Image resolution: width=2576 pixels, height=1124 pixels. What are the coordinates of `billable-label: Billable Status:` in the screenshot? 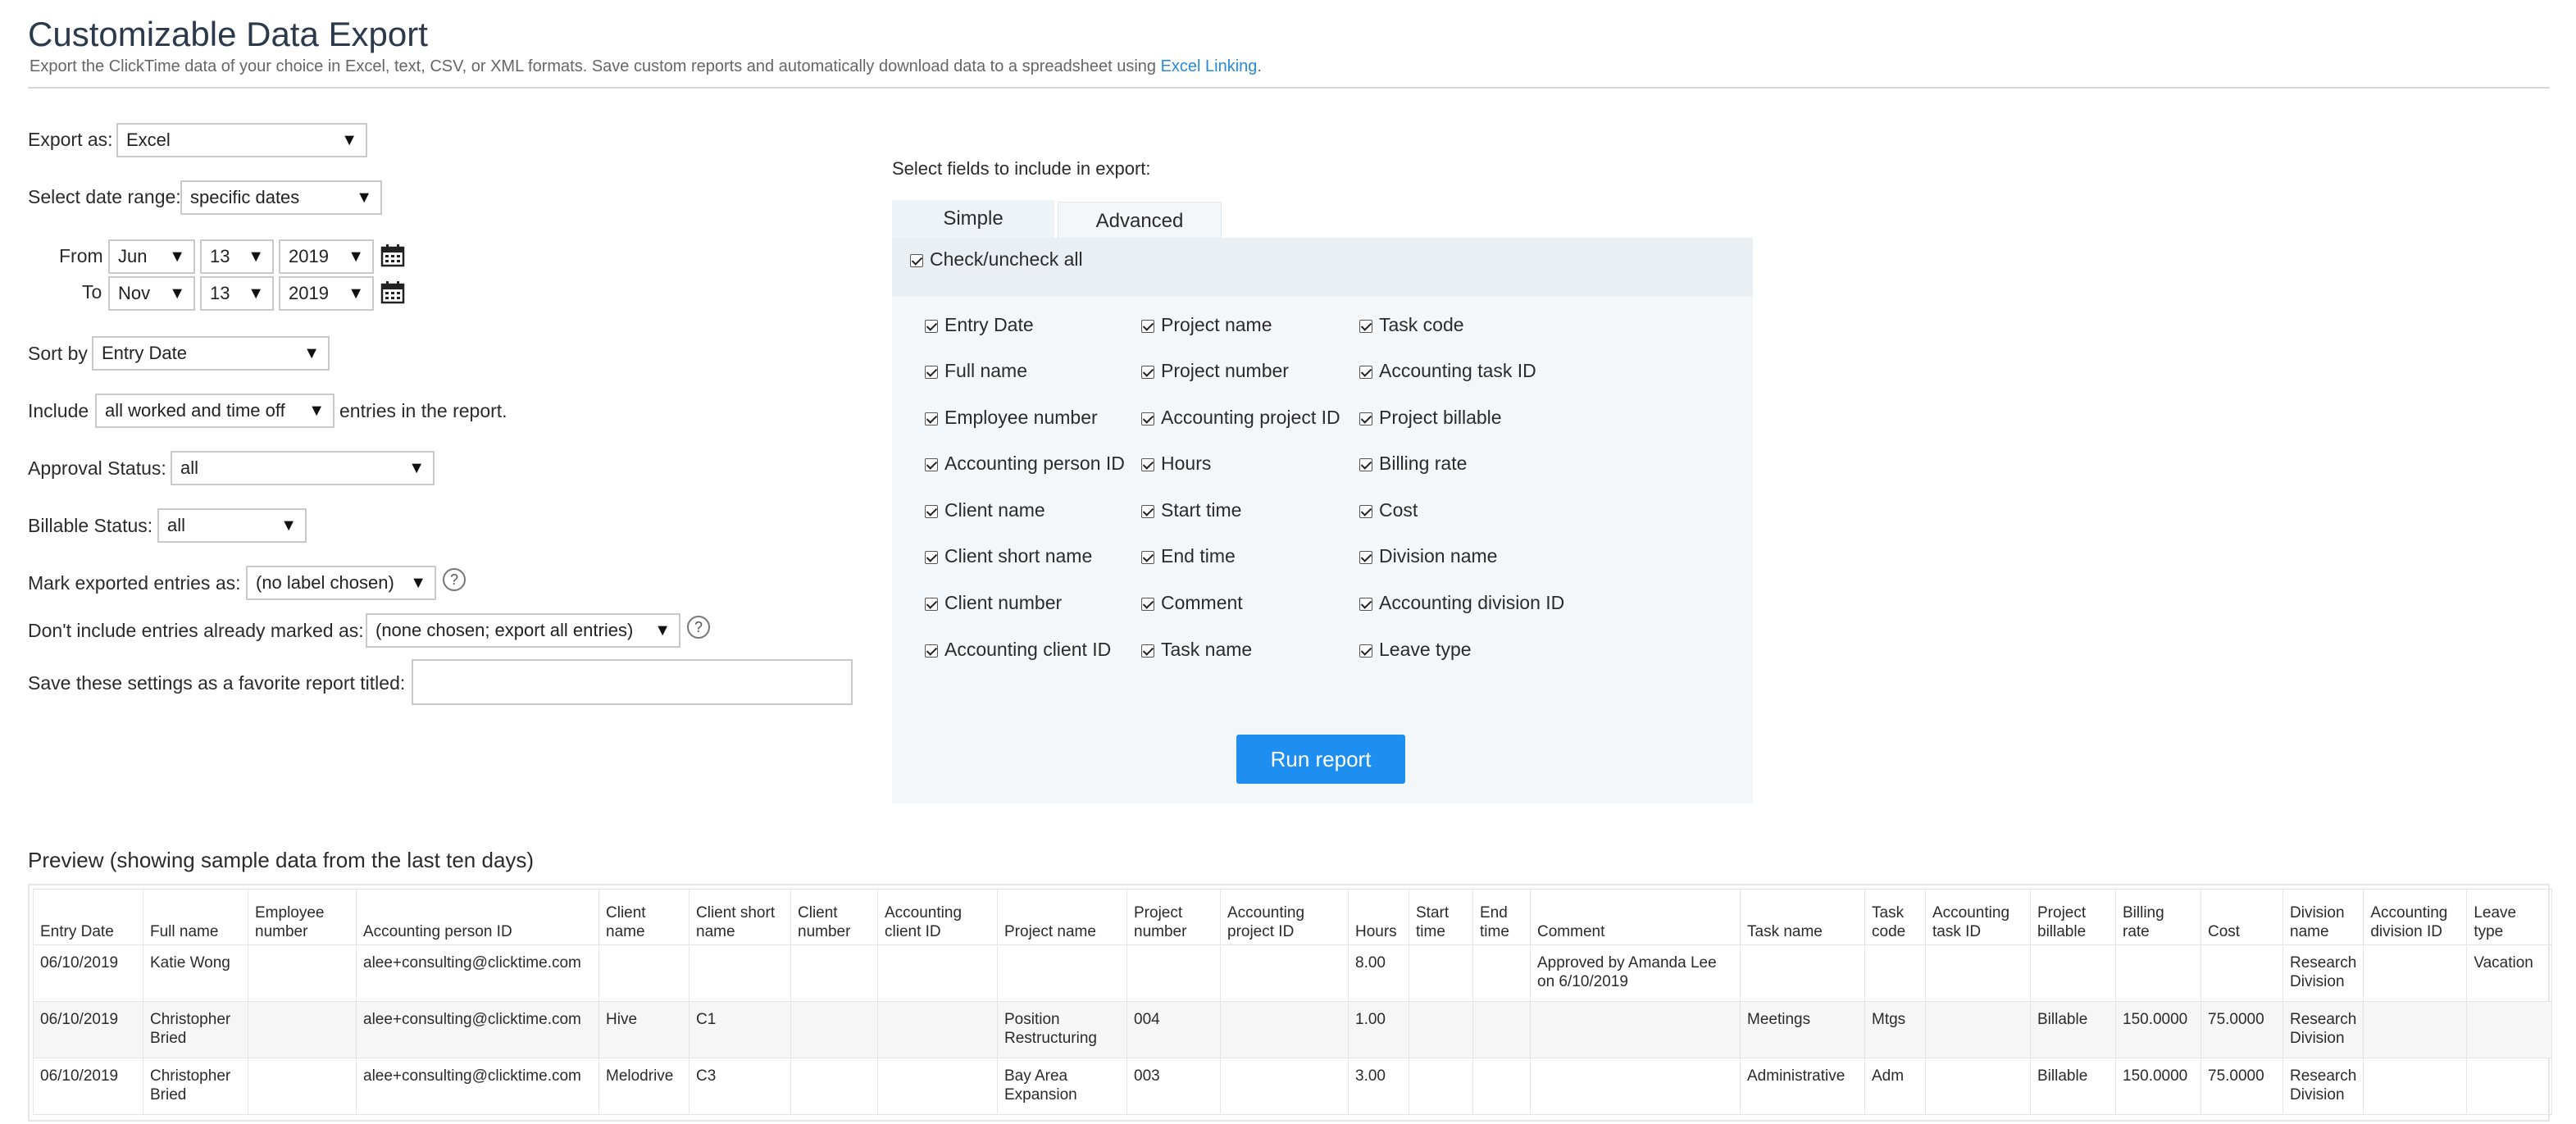 It's located at (91, 525).